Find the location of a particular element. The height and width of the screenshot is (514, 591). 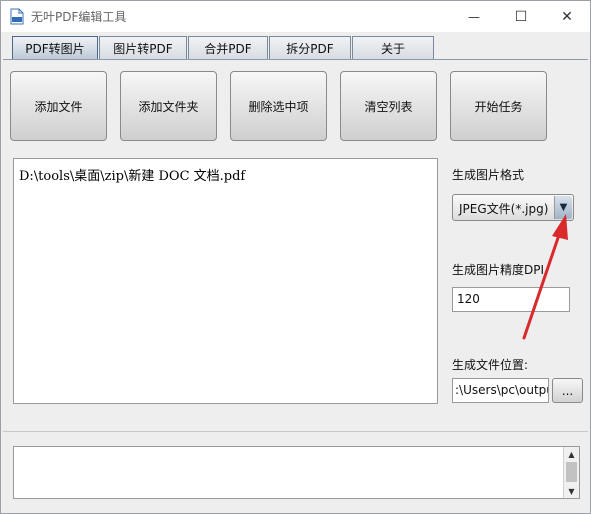

clear-list-button: 清空列表 is located at coordinates (388, 106).